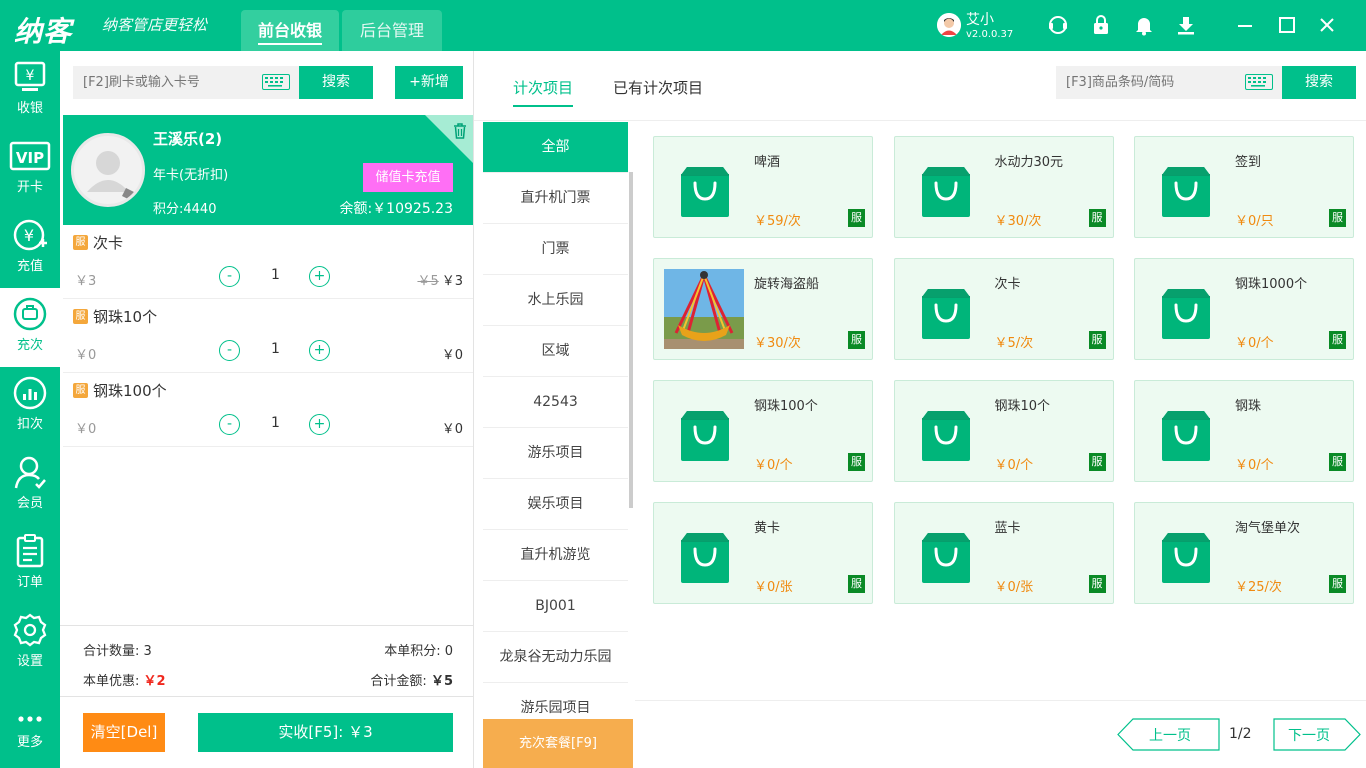  Describe the element at coordinates (460, 133) in the screenshot. I see `trash-icon` at that location.